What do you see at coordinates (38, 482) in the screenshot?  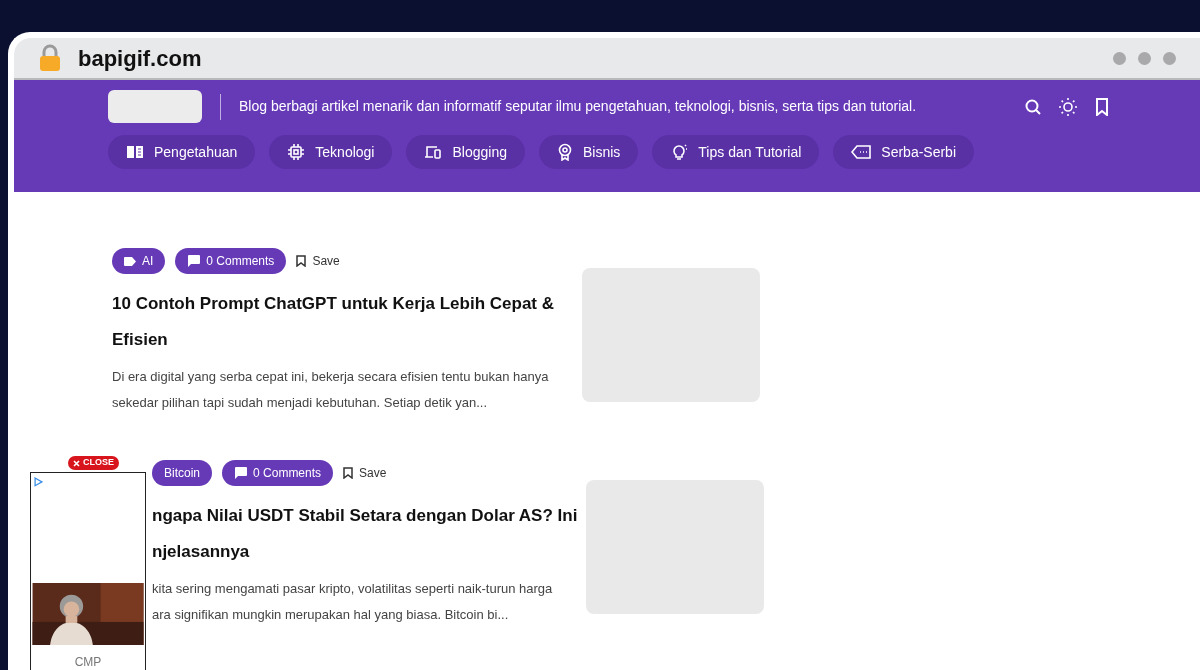 I see `ad-choices-icon` at bounding box center [38, 482].